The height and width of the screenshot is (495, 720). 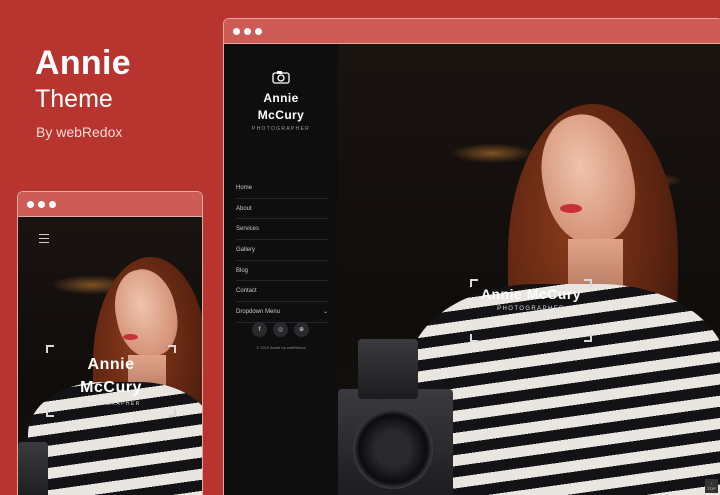 I want to click on camera-logo-icon, so click(x=281, y=77).